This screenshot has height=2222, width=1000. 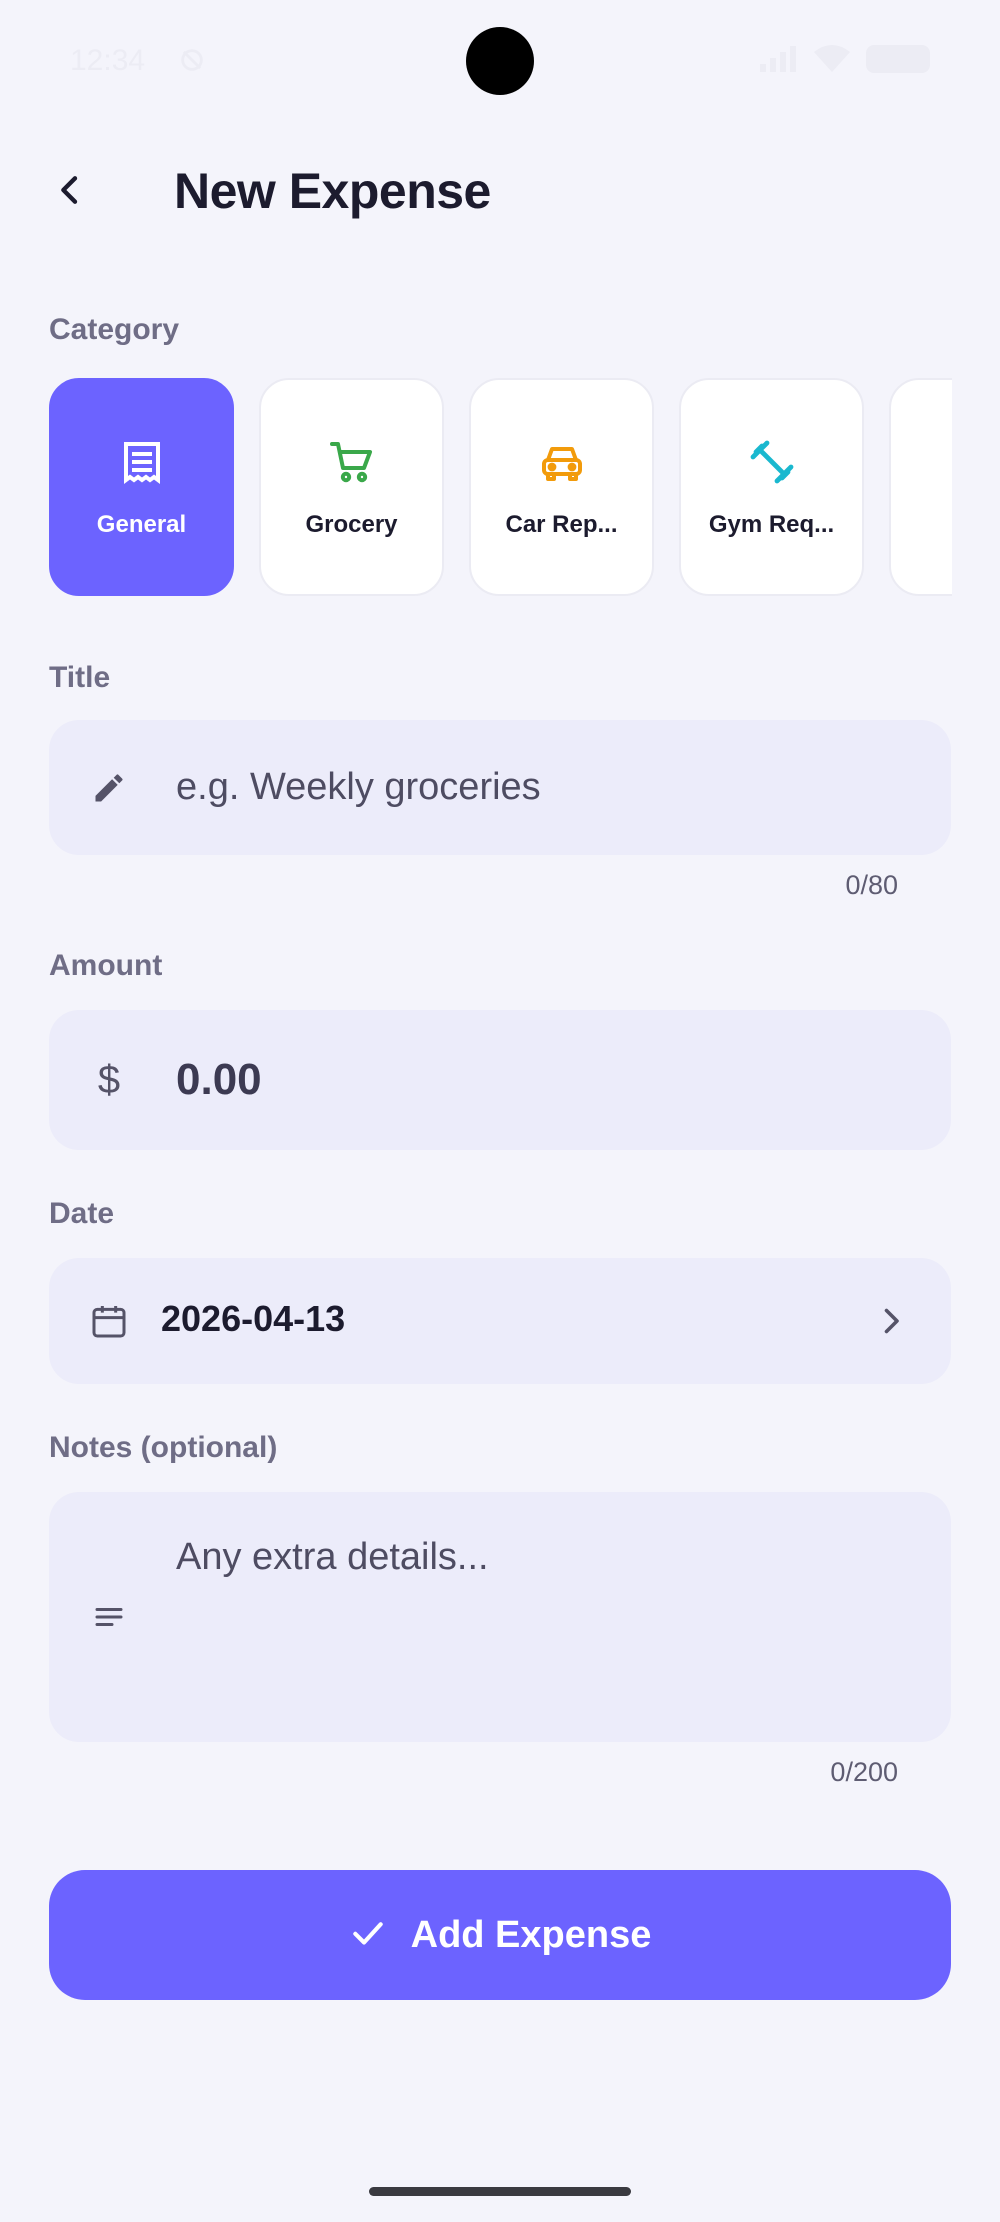 I want to click on cart-icon, so click(x=352, y=462).